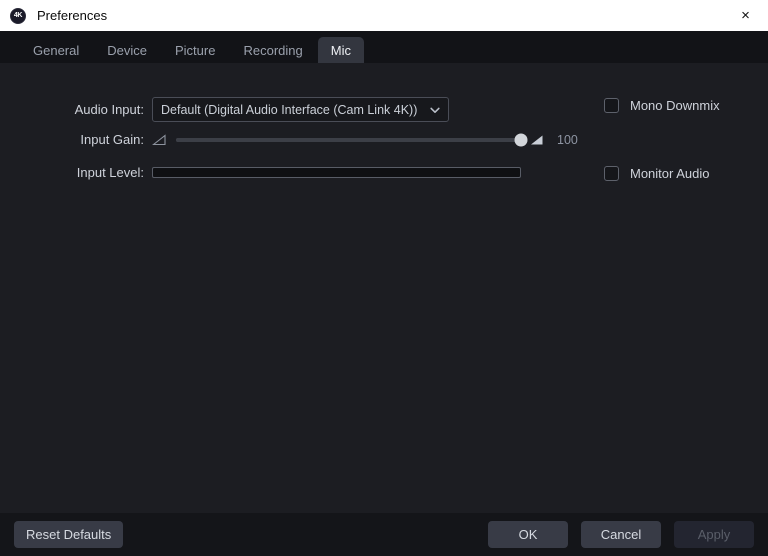 The width and height of the screenshot is (768, 556). Describe the element at coordinates (336, 172) in the screenshot. I see `input-level-meter` at that location.